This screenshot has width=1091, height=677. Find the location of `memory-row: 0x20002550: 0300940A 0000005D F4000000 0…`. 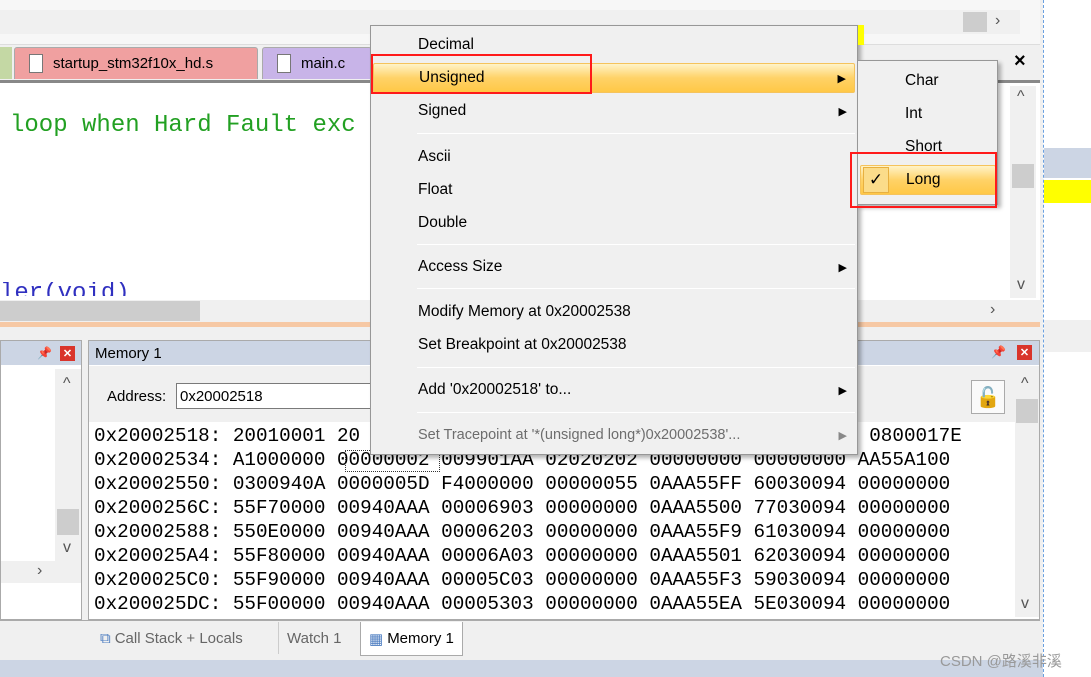

memory-row: 0x20002550: 0300940A 0000005D F4000000 0… is located at coordinates (522, 484).